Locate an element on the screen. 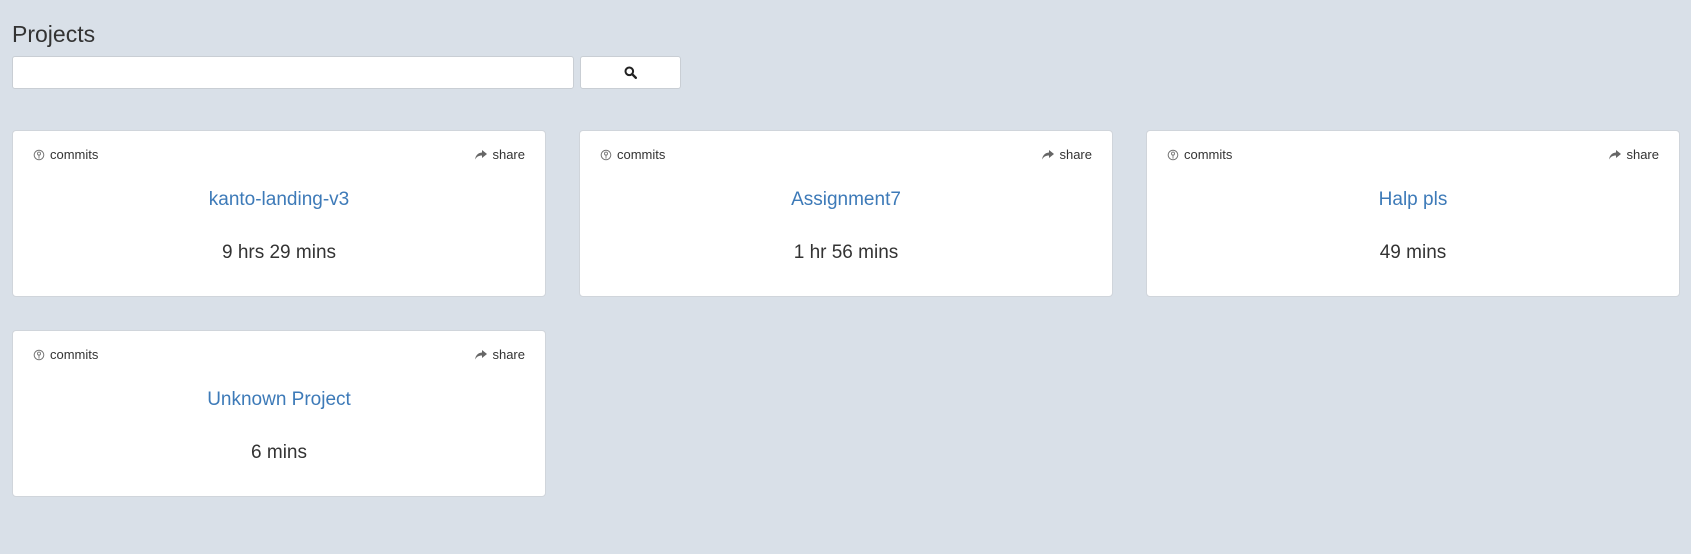  project-card: commits share Assignment7 1 hr 56 mins is located at coordinates (846, 213).